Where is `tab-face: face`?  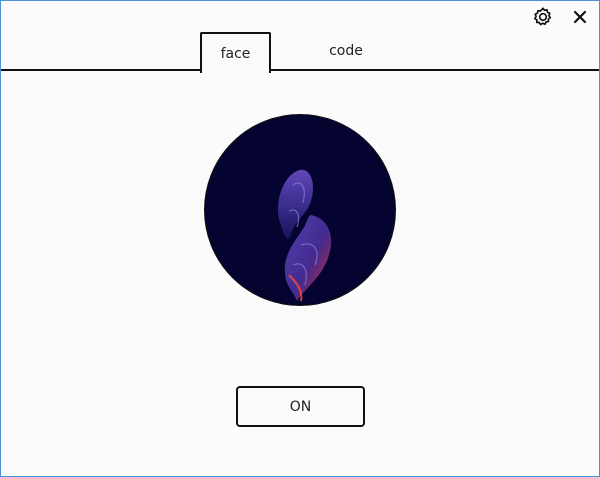
tab-face: face is located at coordinates (235, 52).